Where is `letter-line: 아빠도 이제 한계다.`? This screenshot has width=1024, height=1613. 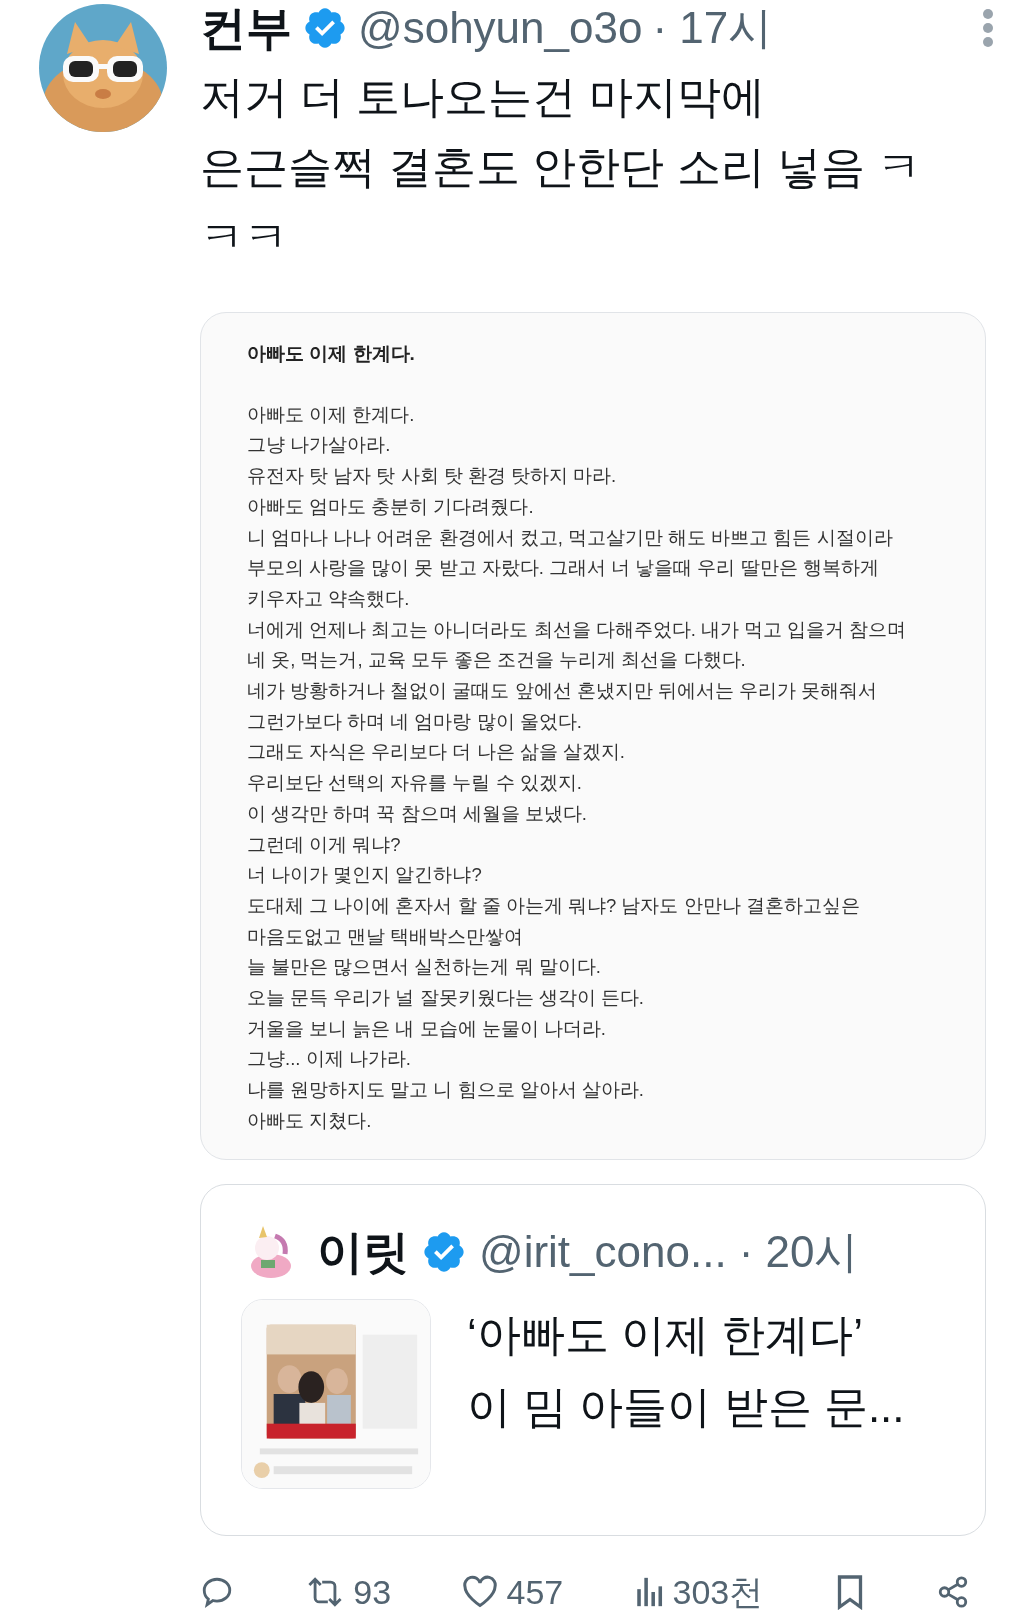
letter-line: 아빠도 이제 한계다. is located at coordinates (331, 414).